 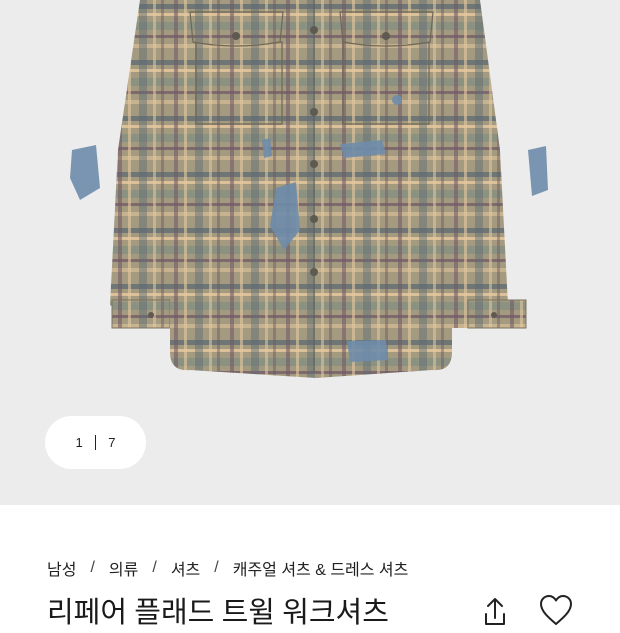 I want to click on breadcrumb-item-clothing: 의류, so click(x=123, y=568).